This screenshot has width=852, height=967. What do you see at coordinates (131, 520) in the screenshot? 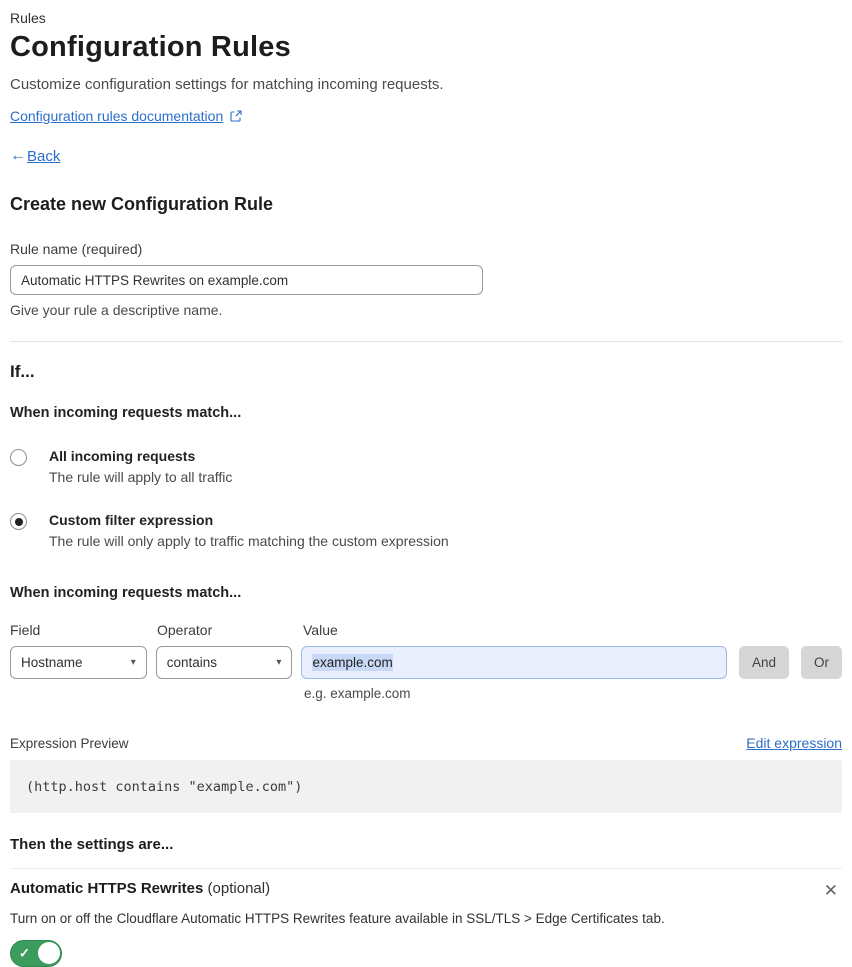
I see `radio-custom-expression-label: Custom filter expression` at bounding box center [131, 520].